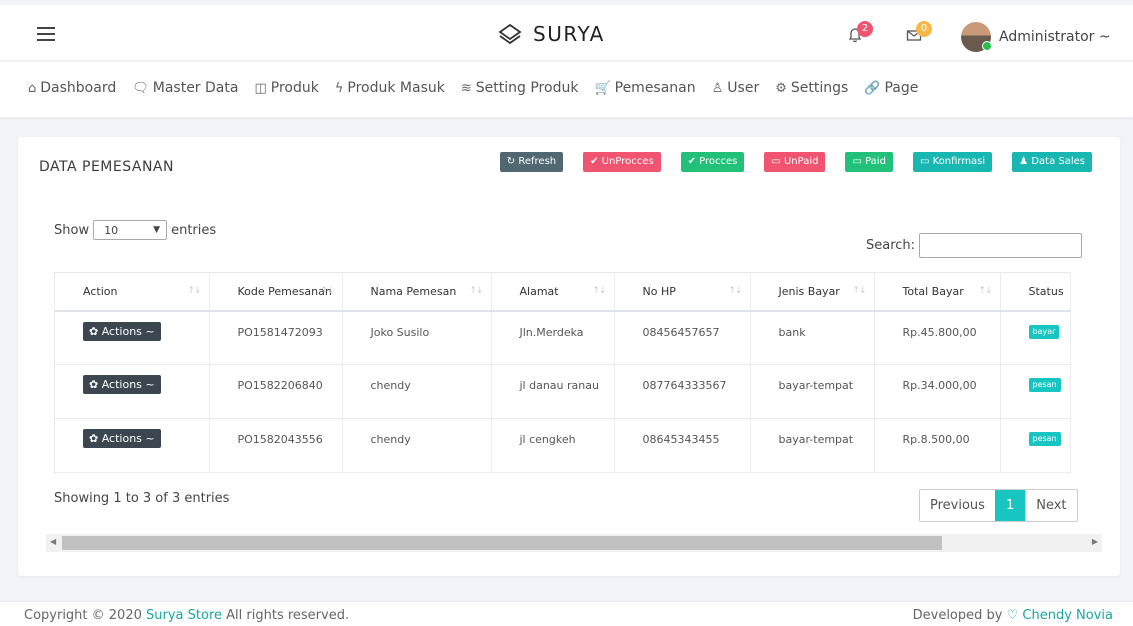 The width and height of the screenshot is (1133, 626). Describe the element at coordinates (937, 445) in the screenshot. I see `total-cell: Rp.8.500,00` at that location.